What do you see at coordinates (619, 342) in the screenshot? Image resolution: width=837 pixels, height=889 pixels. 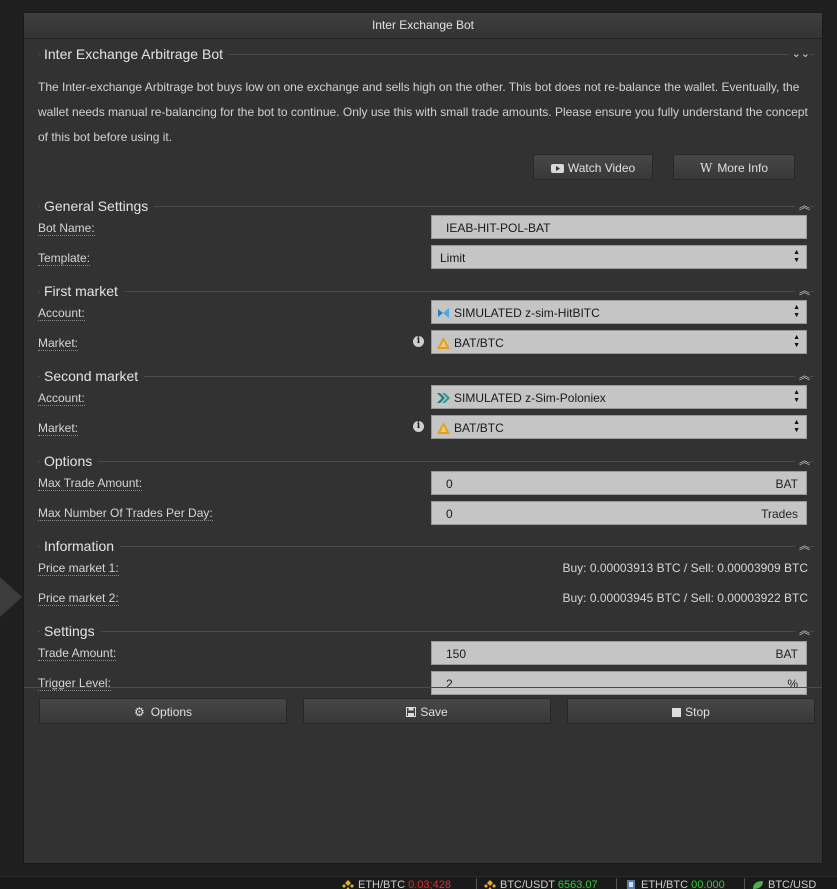 I see `first-market-select: BAT/BTC ▲ ▼` at bounding box center [619, 342].